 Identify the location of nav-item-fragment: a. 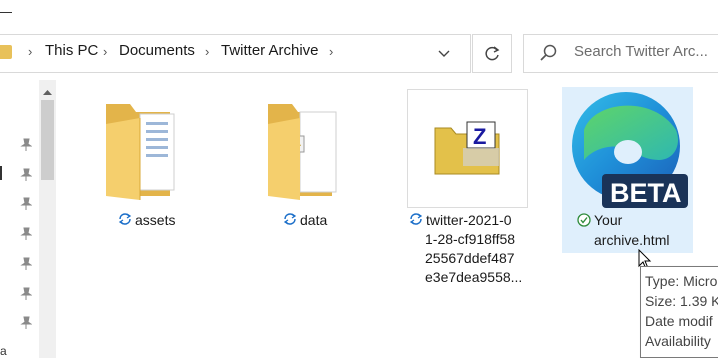
(3, 351).